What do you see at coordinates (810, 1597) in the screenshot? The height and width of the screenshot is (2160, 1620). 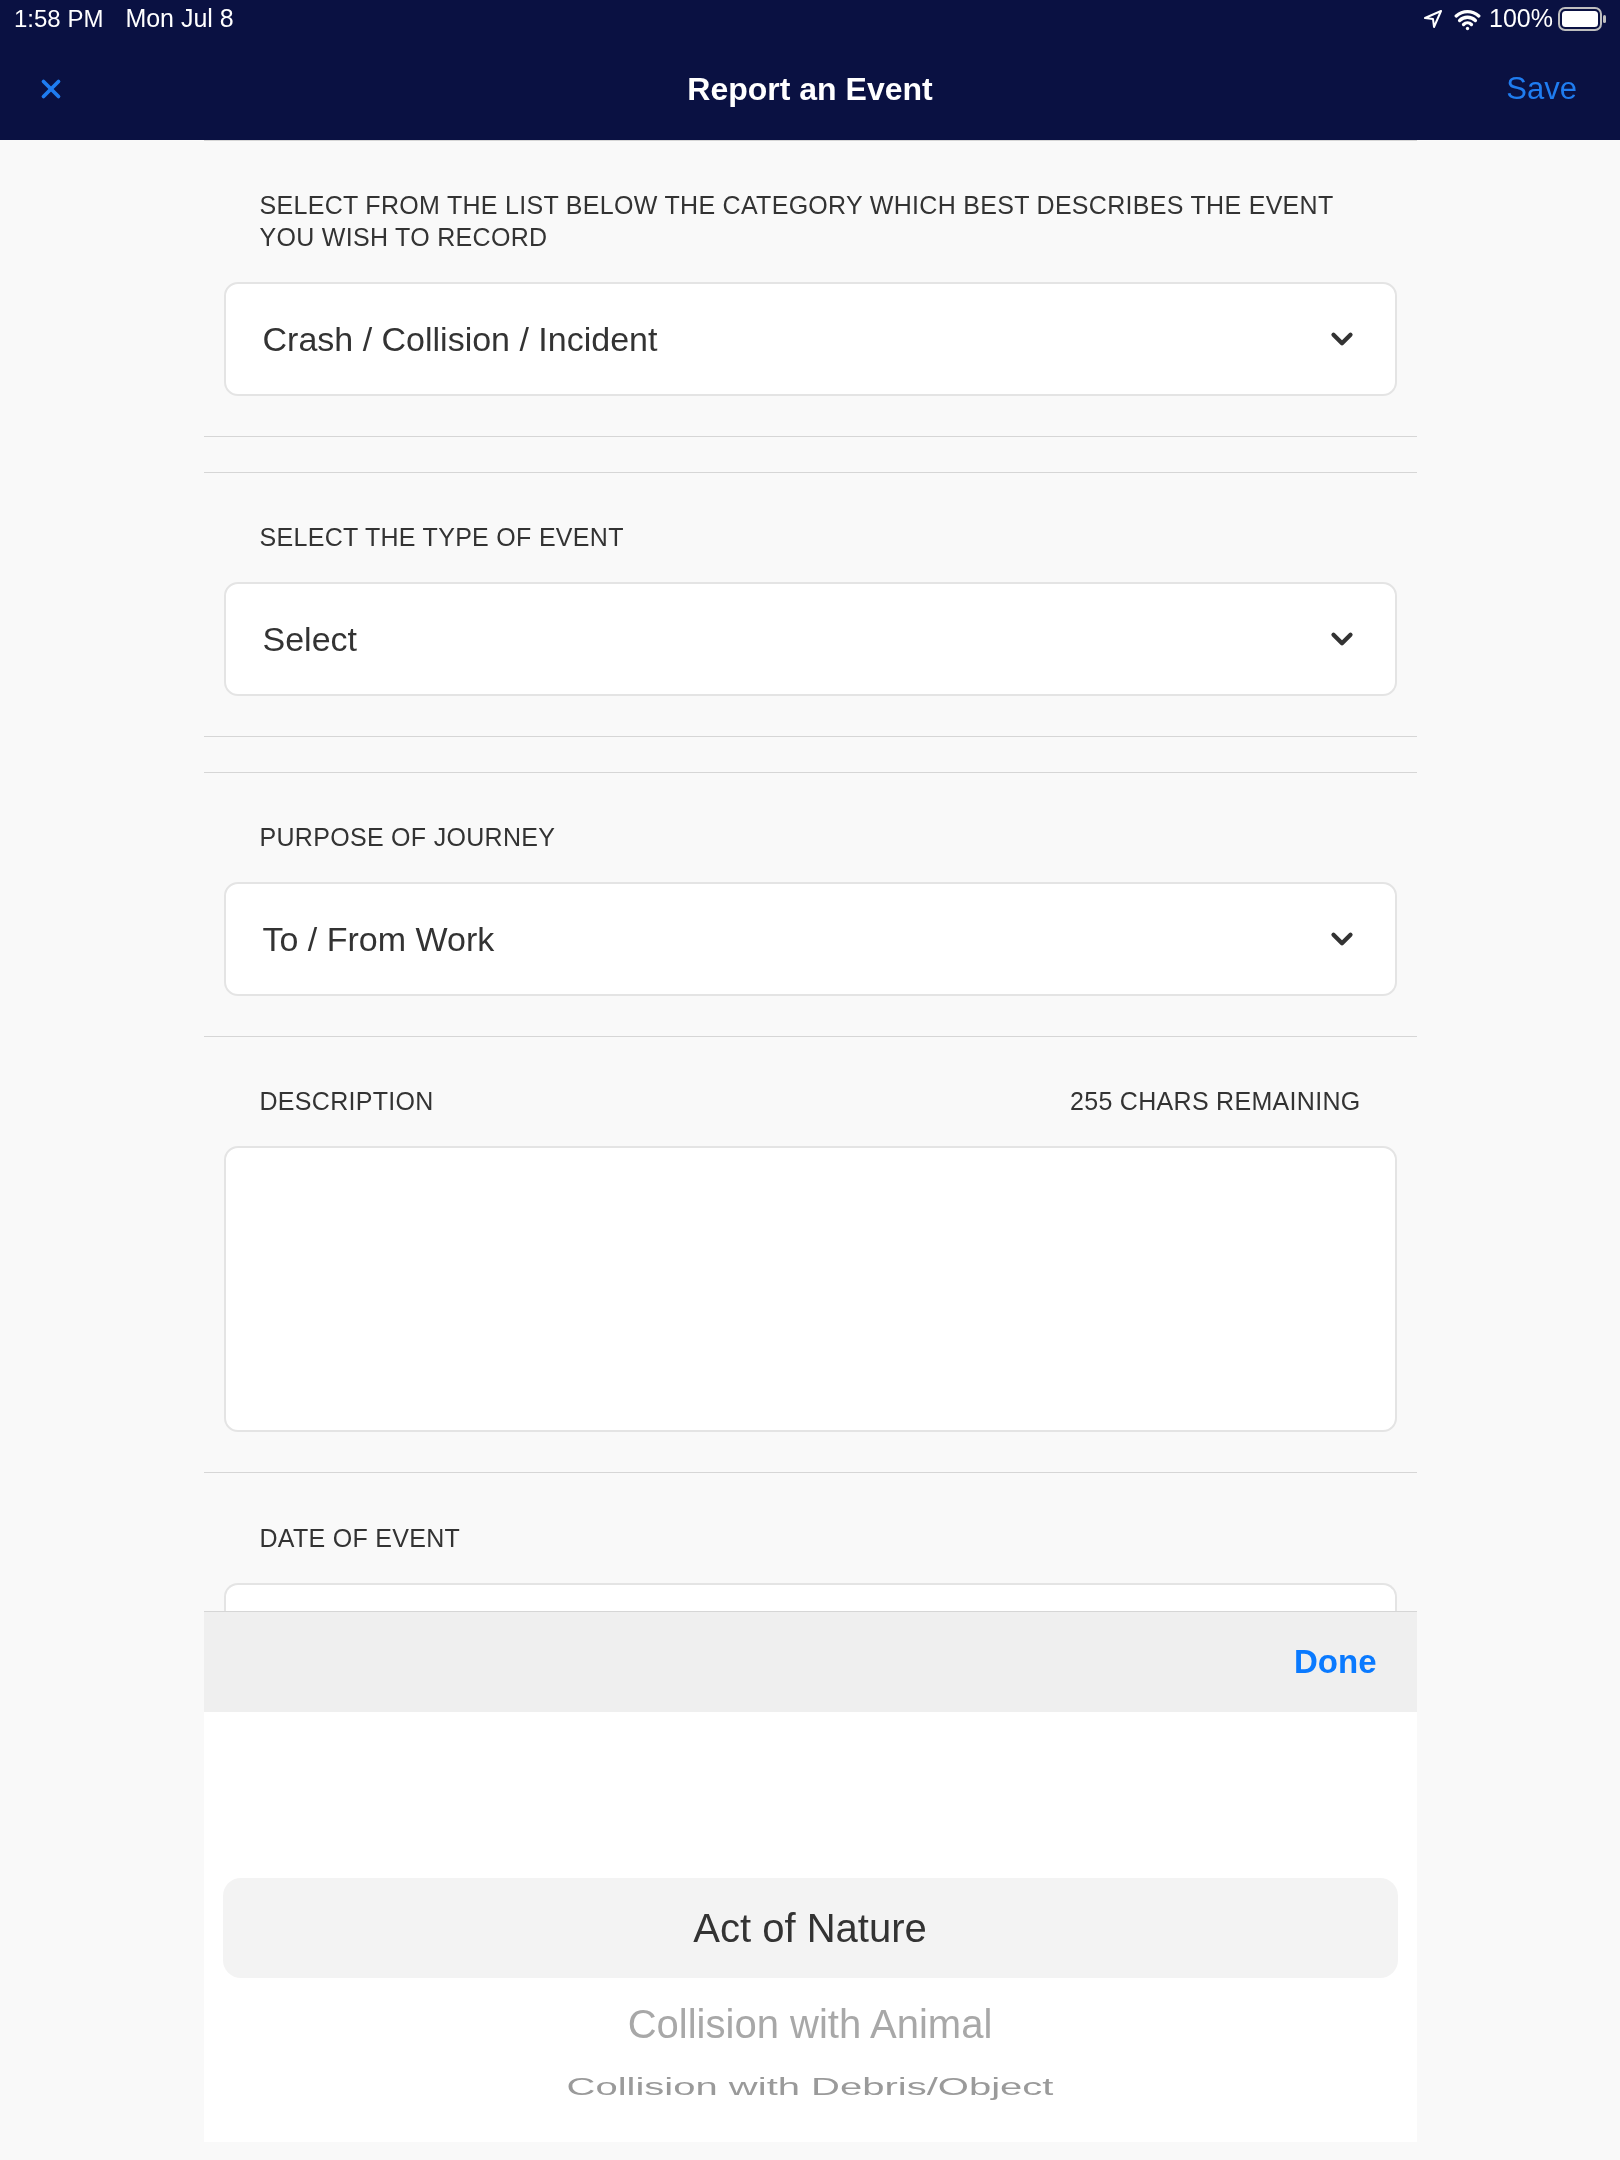 I see `date-field` at bounding box center [810, 1597].